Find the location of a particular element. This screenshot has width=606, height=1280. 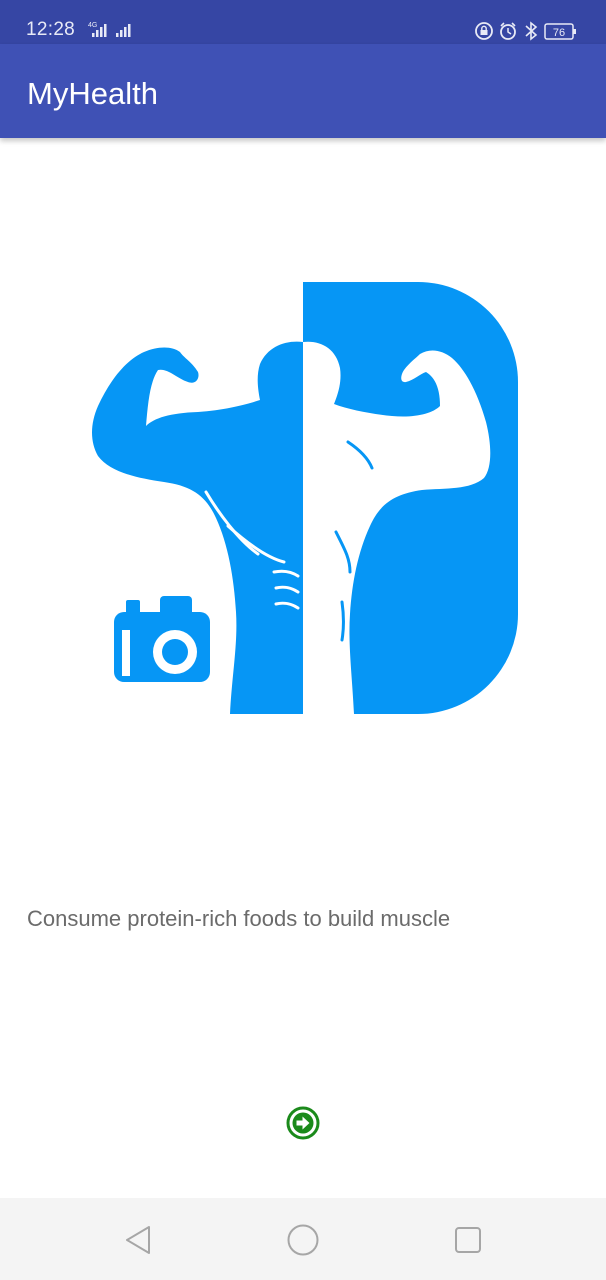

lock-rotation-icon is located at coordinates (484, 31).